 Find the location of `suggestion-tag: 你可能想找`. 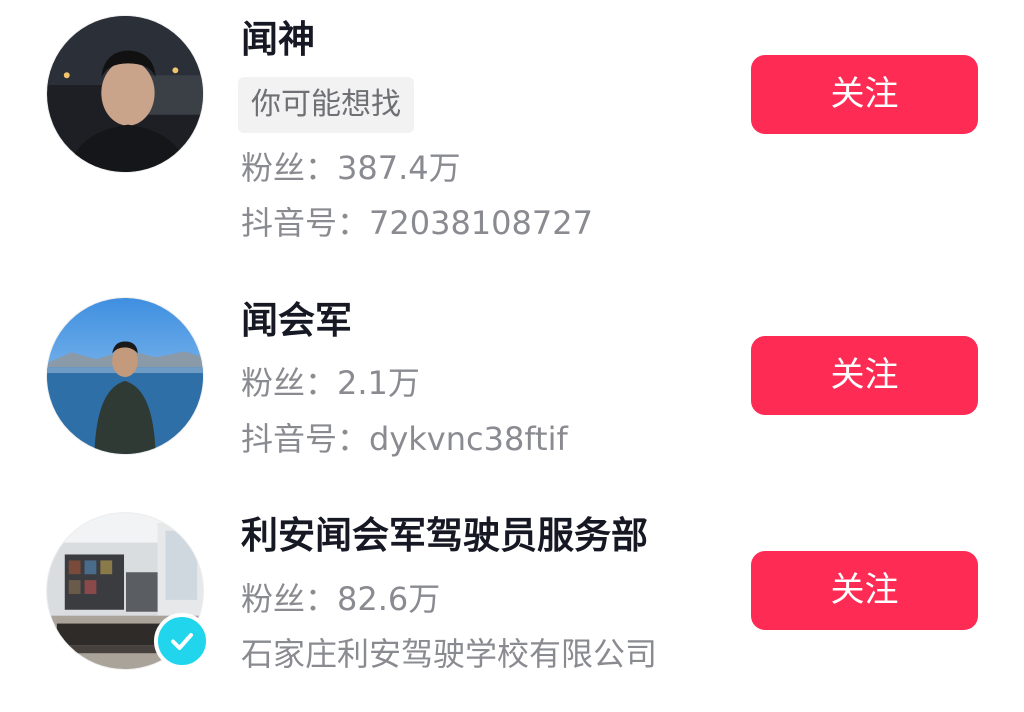

suggestion-tag: 你可能想找 is located at coordinates (326, 105).